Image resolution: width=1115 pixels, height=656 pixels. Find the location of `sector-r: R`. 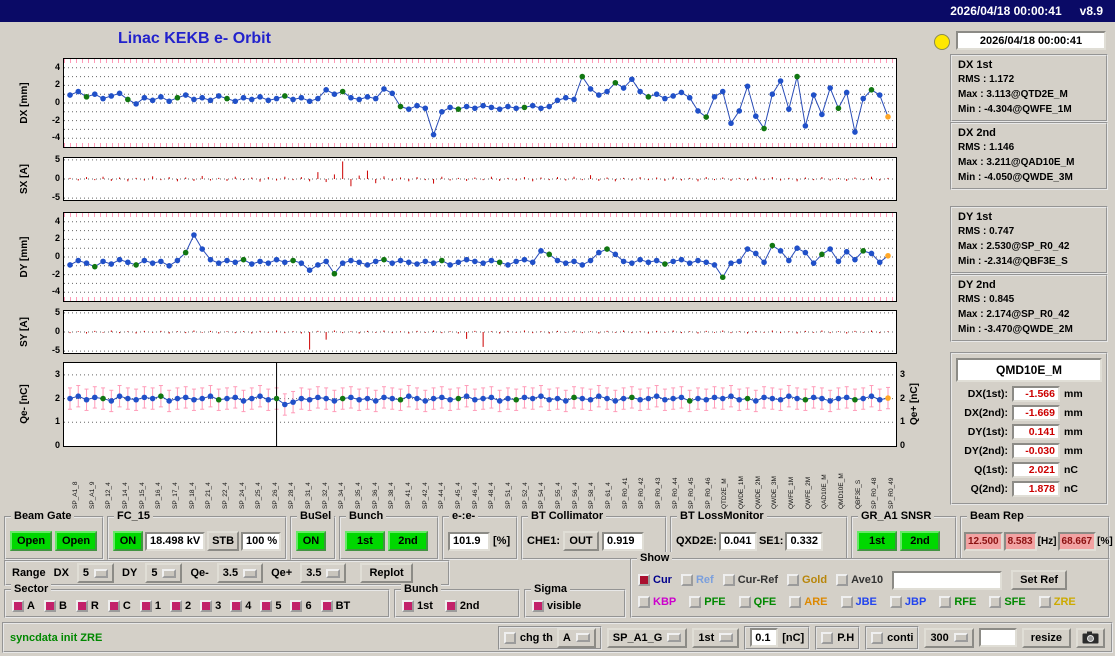

sector-r: R is located at coordinates (87, 605).